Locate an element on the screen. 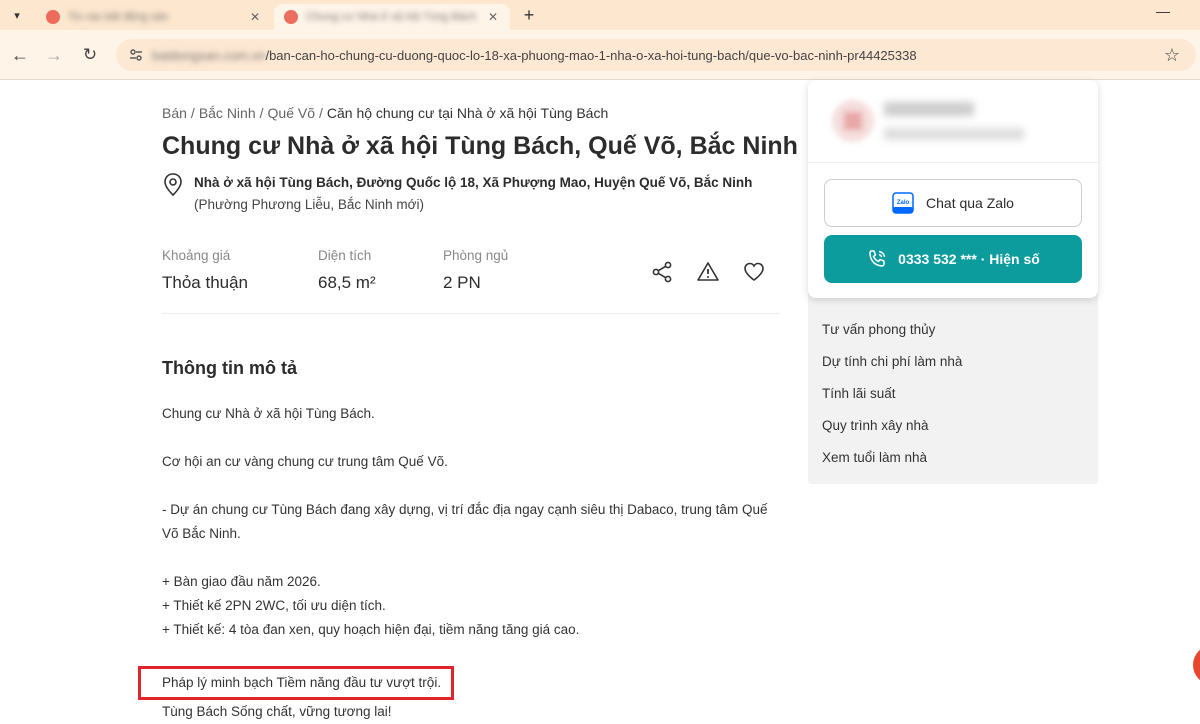 The width and height of the screenshot is (1200, 724). show-phone-button: 0333 532 *** · Hiện số is located at coordinates (953, 259).